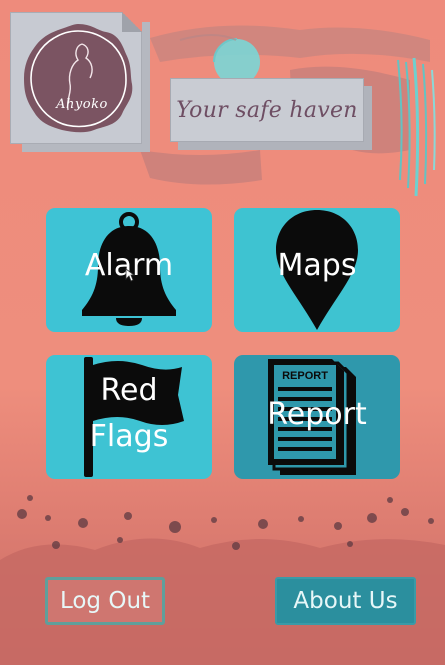 This screenshot has height=665, width=445. I want to click on report-tile: REPORT Report, so click(317, 417).